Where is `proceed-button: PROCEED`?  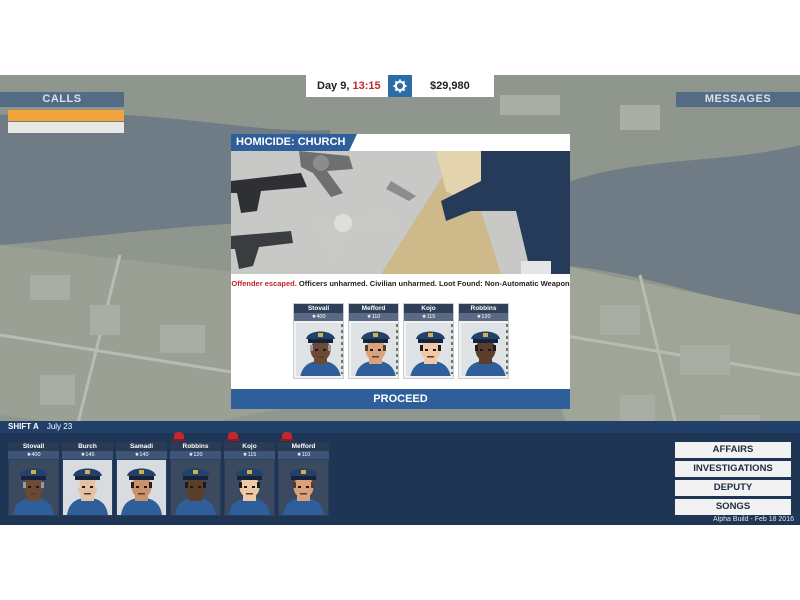 proceed-button: PROCEED is located at coordinates (400, 399).